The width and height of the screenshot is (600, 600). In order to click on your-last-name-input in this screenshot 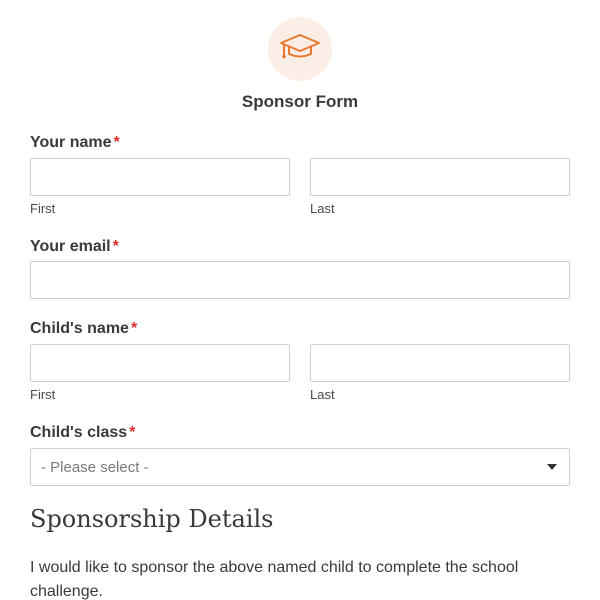, I will do `click(440, 177)`.